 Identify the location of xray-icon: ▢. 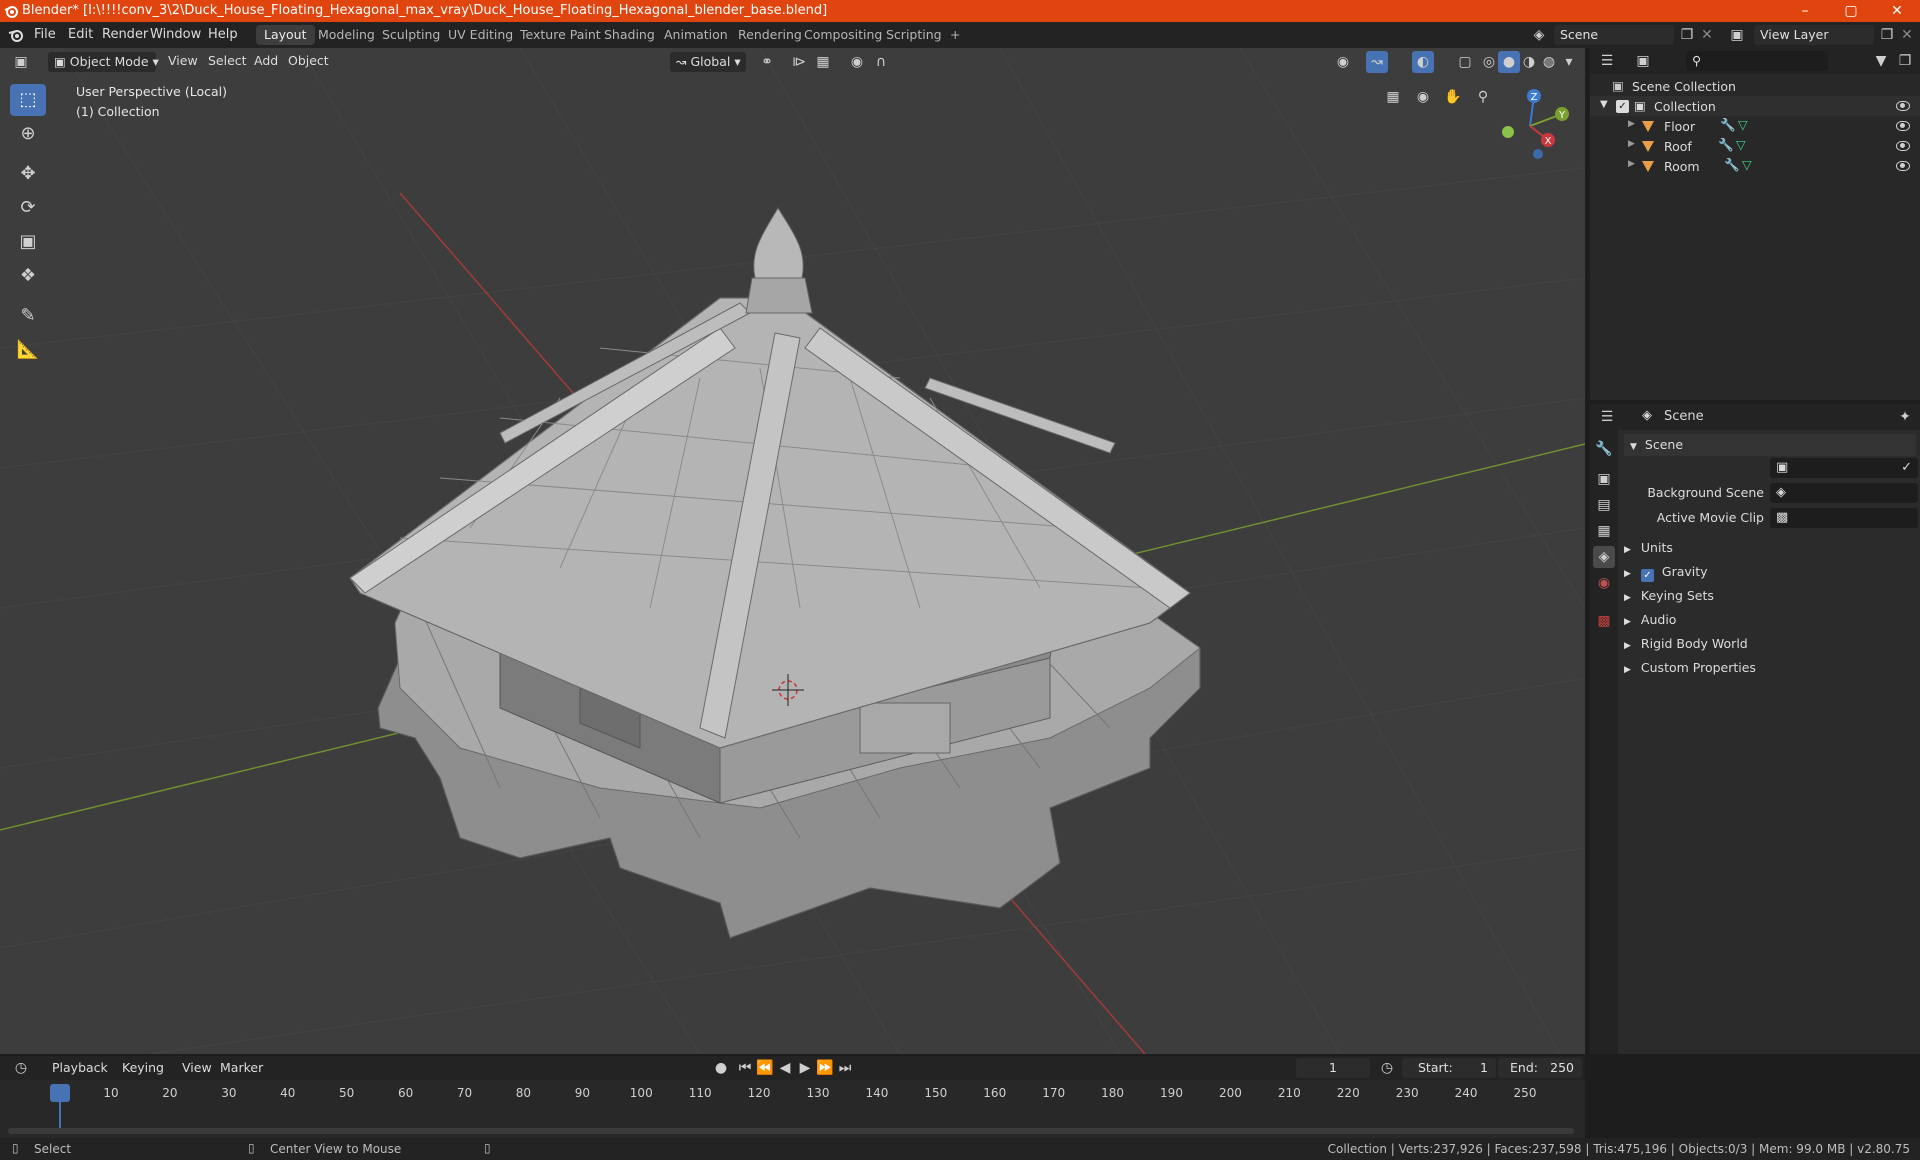
(1465, 62).